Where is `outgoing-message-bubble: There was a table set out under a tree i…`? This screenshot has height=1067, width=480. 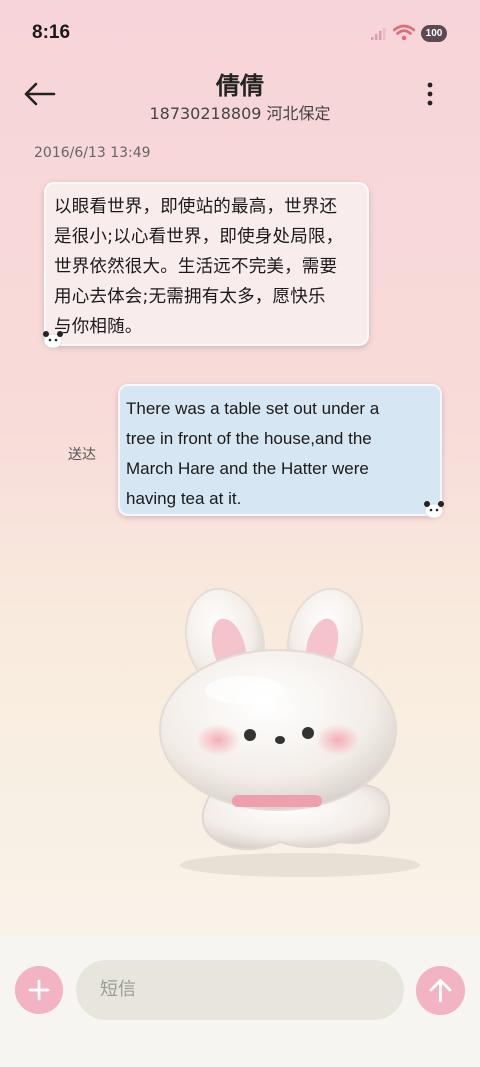 outgoing-message-bubble: There was a table set out under a tree i… is located at coordinates (280, 450).